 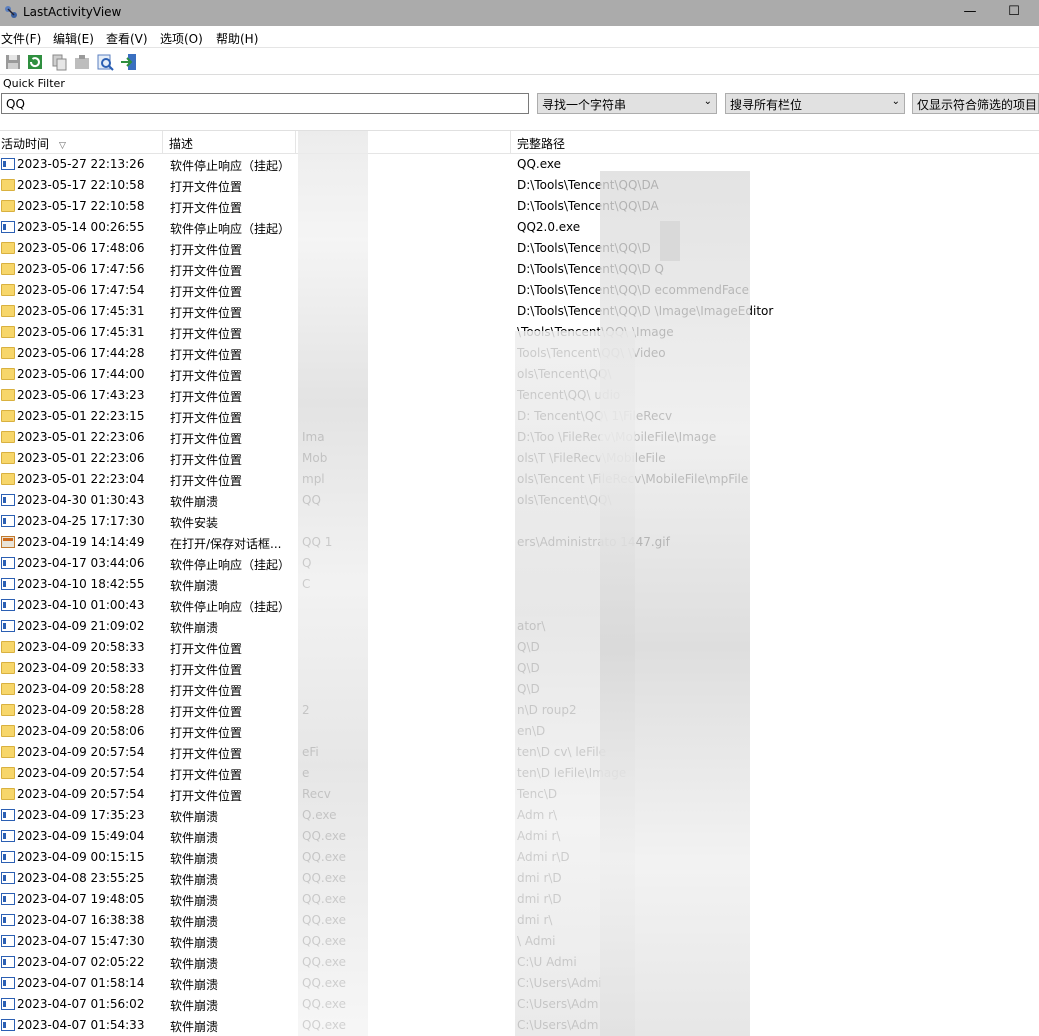 What do you see at coordinates (81, 857) in the screenshot?
I see `cell-time: 2023-04-09 00:15:15` at bounding box center [81, 857].